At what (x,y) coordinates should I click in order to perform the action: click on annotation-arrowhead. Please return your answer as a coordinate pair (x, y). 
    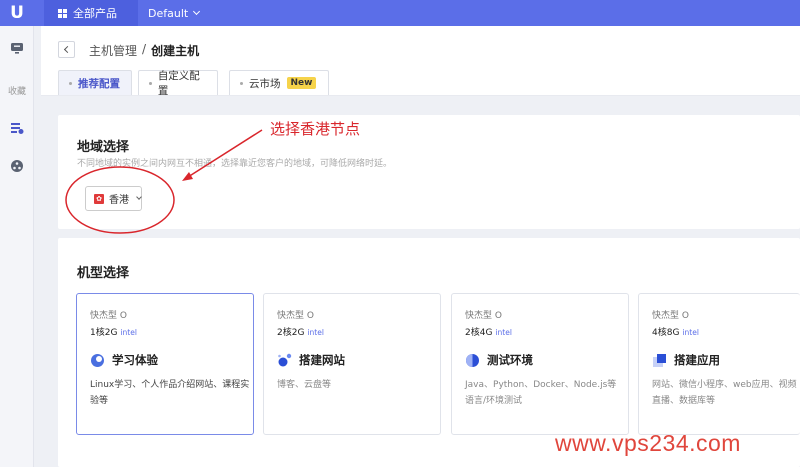
    Looking at the image, I should click on (187, 176).